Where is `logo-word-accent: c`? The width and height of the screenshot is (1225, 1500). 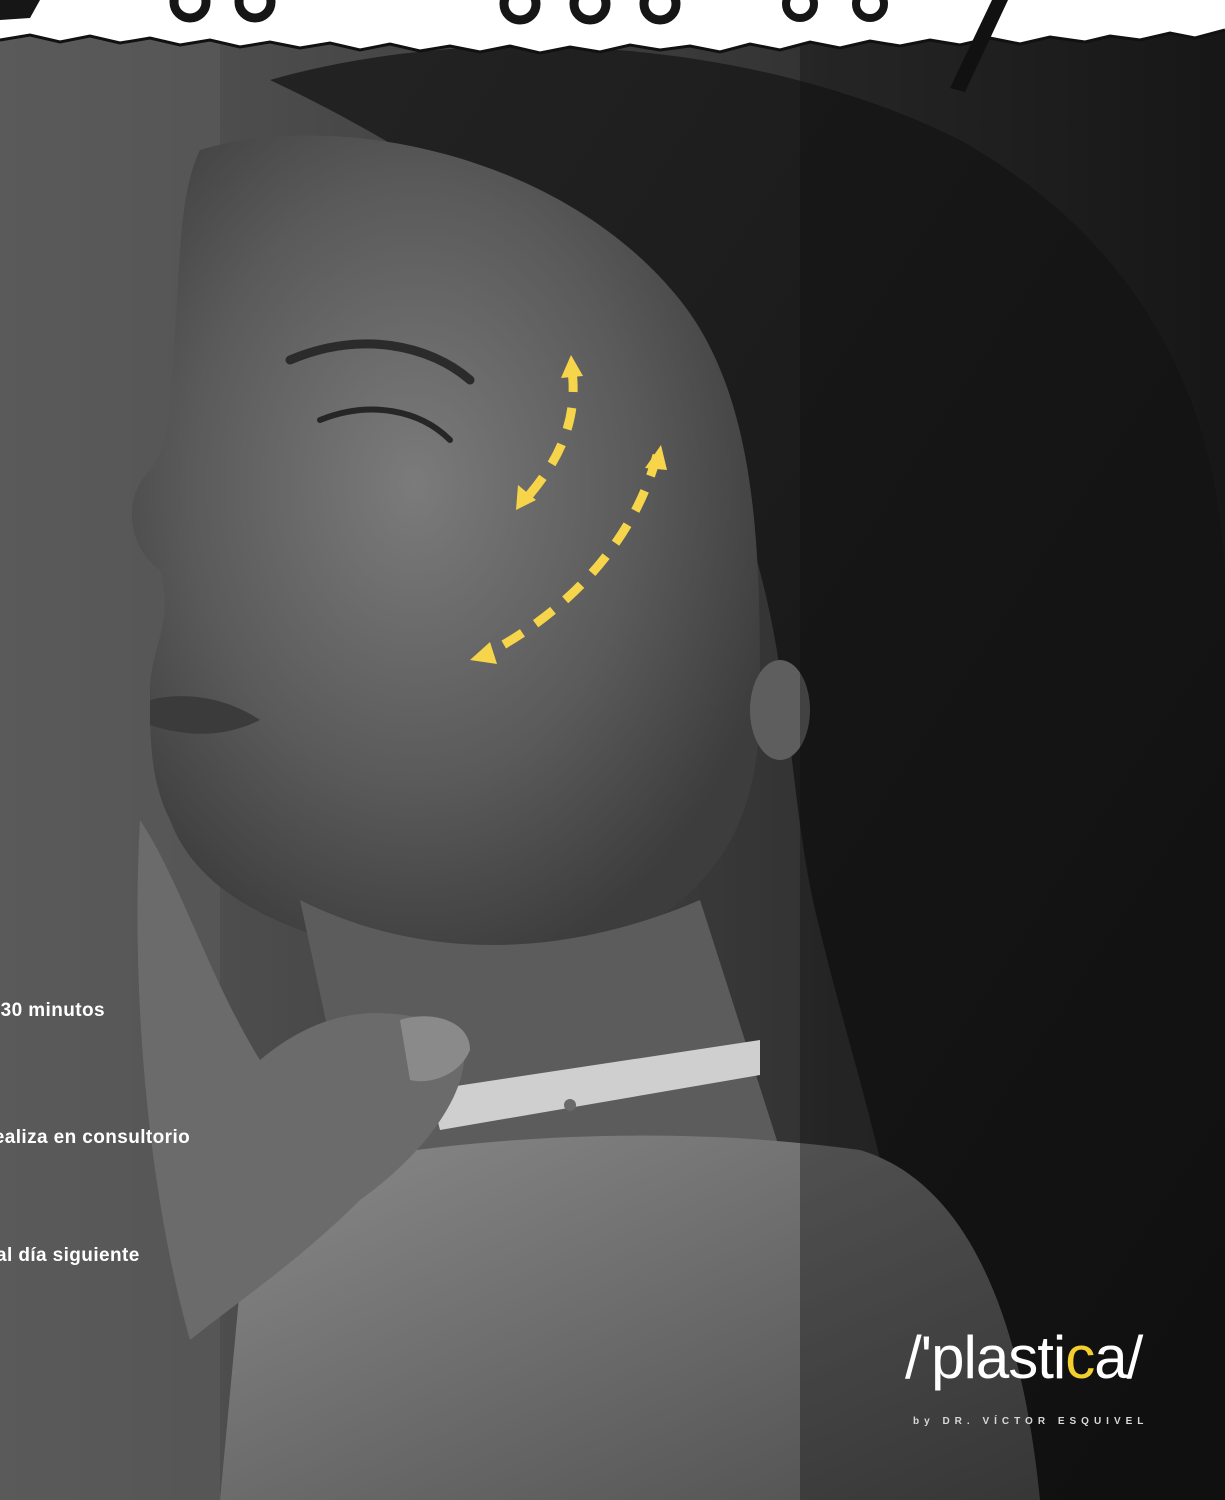
logo-word-accent: c is located at coordinates (1080, 1357).